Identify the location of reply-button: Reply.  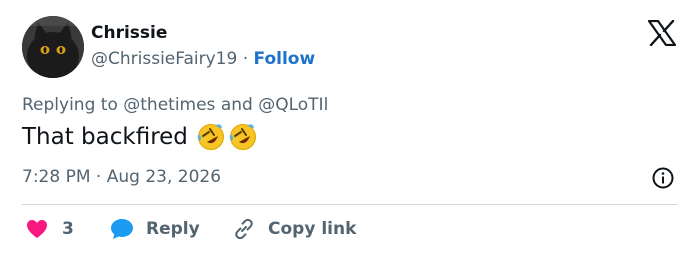
(155, 229).